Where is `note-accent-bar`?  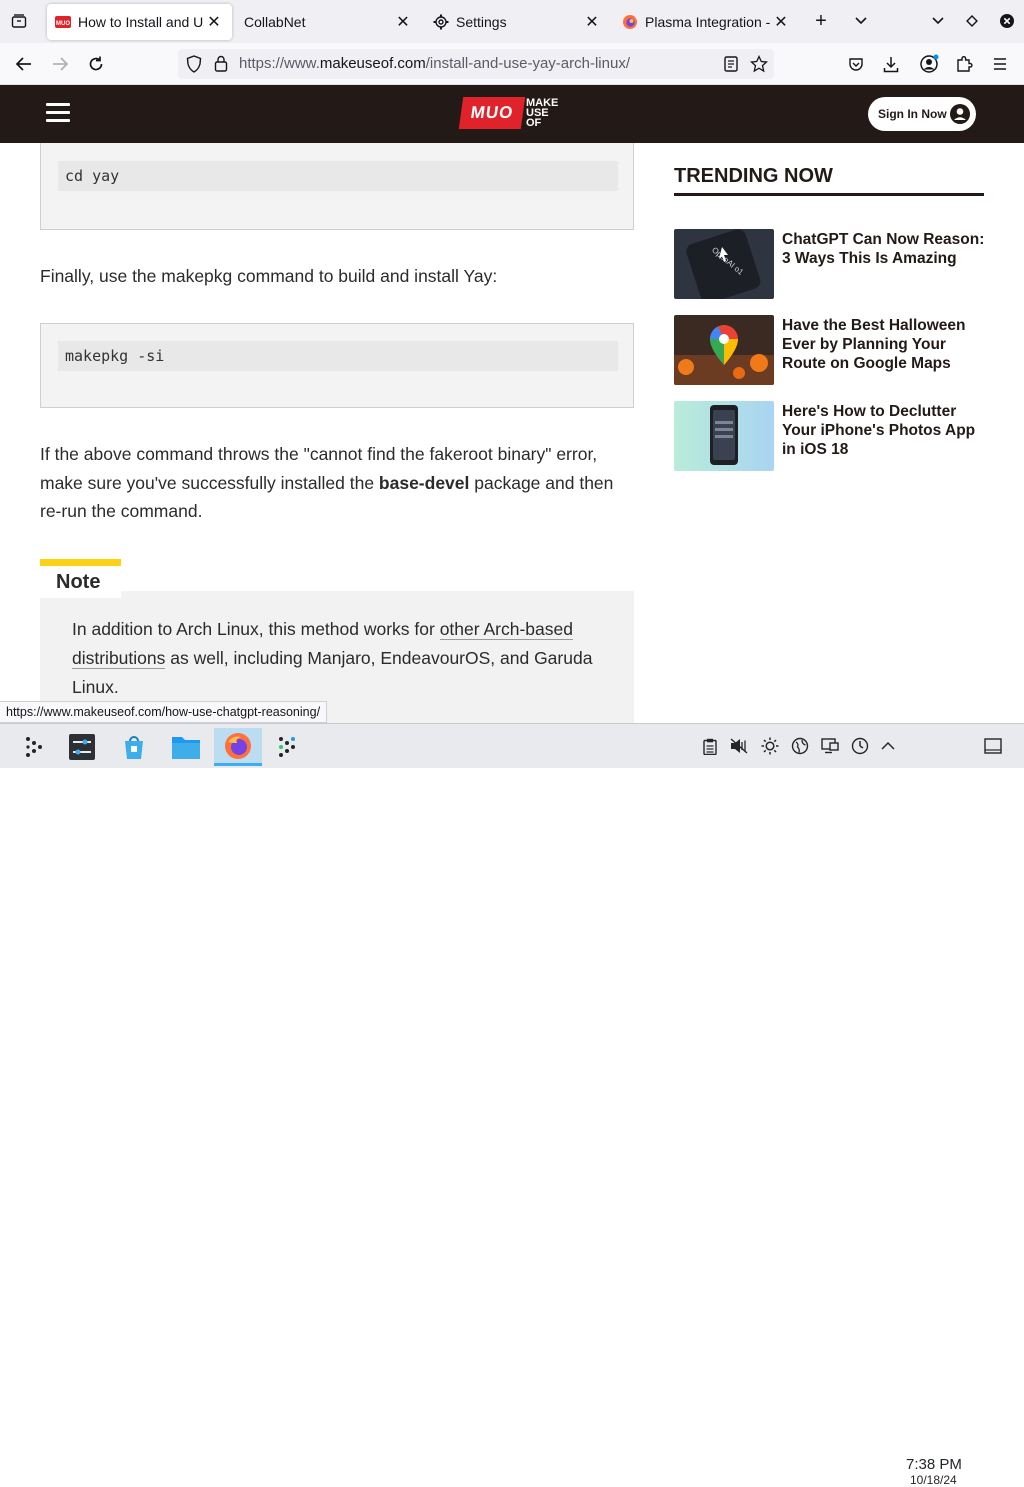 note-accent-bar is located at coordinates (80, 562).